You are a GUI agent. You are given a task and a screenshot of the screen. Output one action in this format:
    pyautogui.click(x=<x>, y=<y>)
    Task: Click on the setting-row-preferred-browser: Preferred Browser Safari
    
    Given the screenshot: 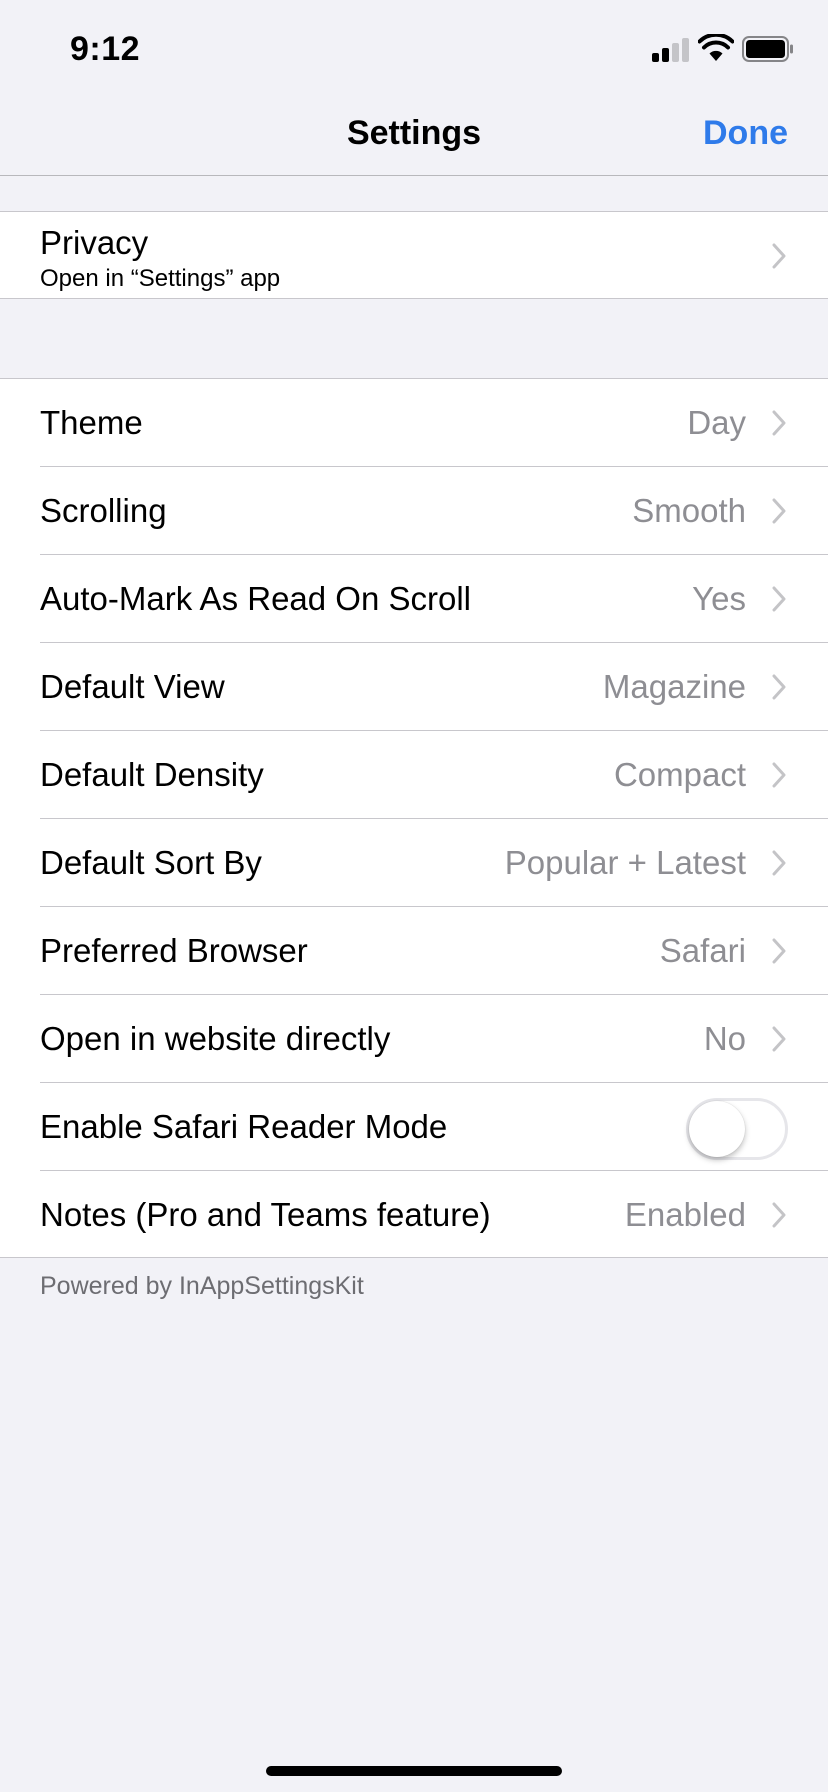 What is the action you would take?
    pyautogui.click(x=414, y=951)
    